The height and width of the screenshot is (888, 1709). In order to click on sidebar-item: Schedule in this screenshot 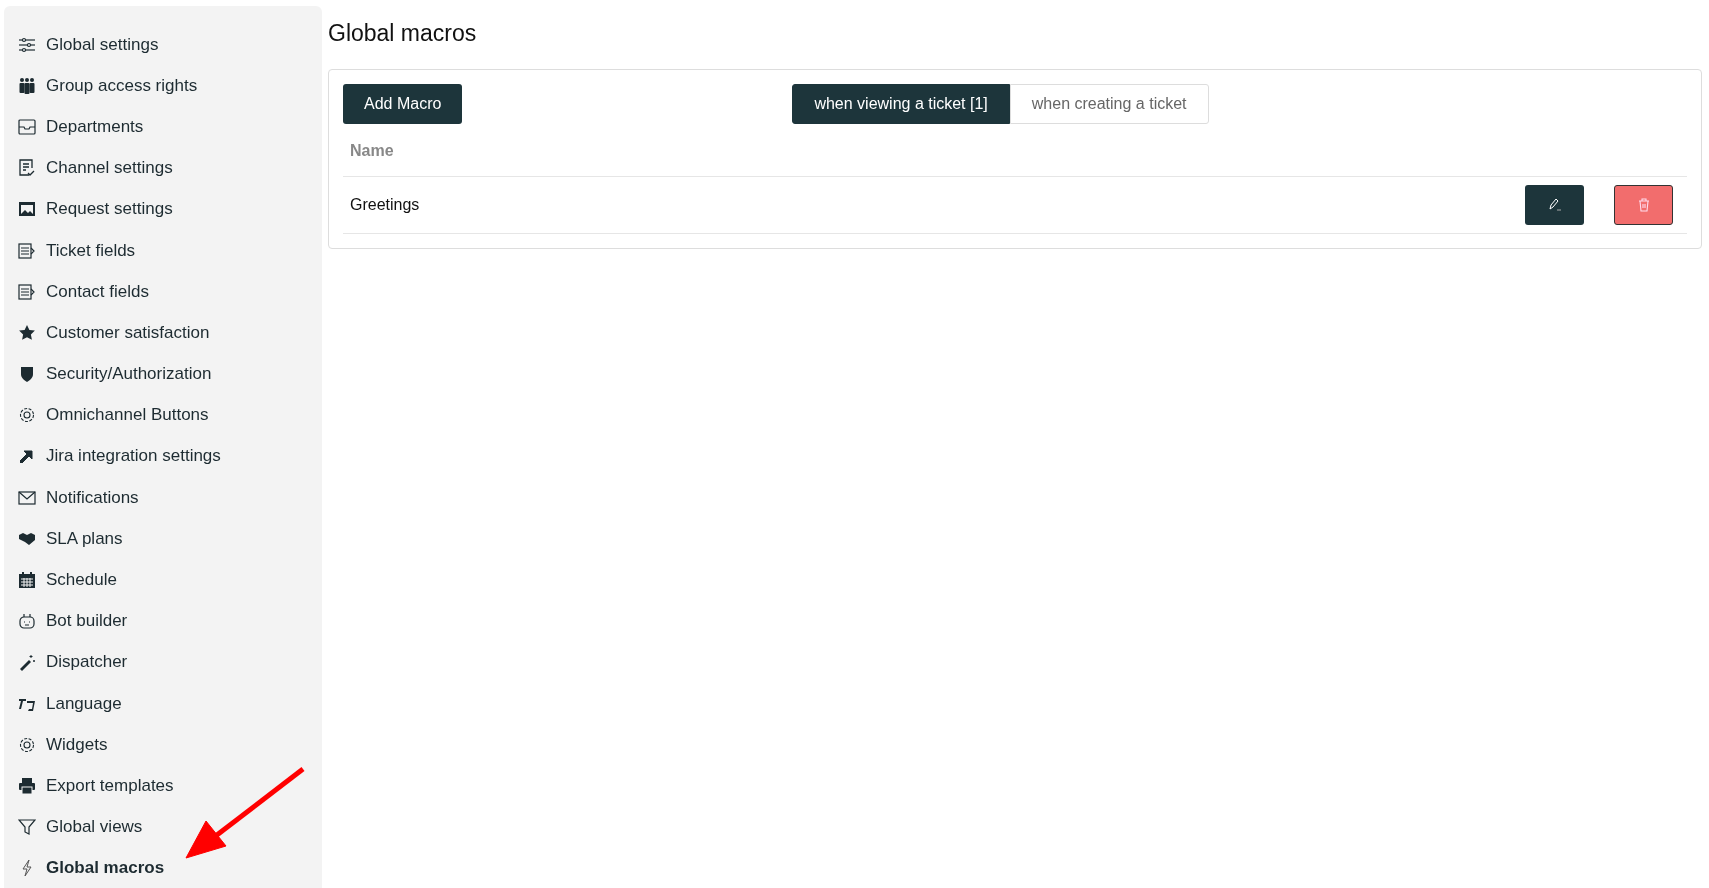, I will do `click(170, 580)`.